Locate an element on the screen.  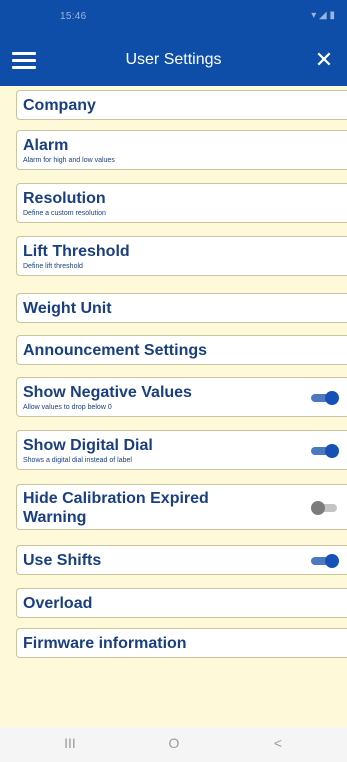
setting-title: Resolution is located at coordinates (64, 198).